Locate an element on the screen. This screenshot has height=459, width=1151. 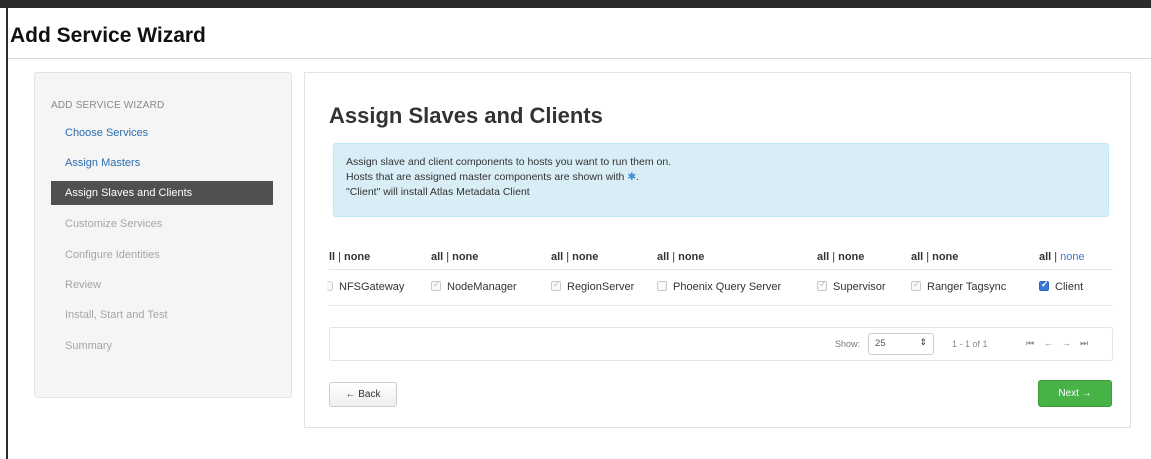
component-ranger-tagsync: Ranger Tagsync is located at coordinates (959, 286).